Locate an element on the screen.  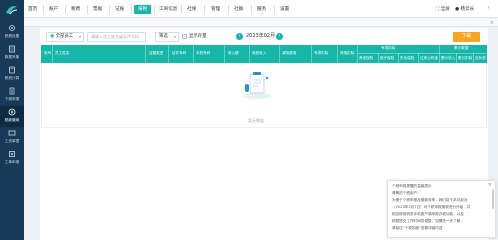
period-label: 2023年02月 is located at coordinates (261, 36).